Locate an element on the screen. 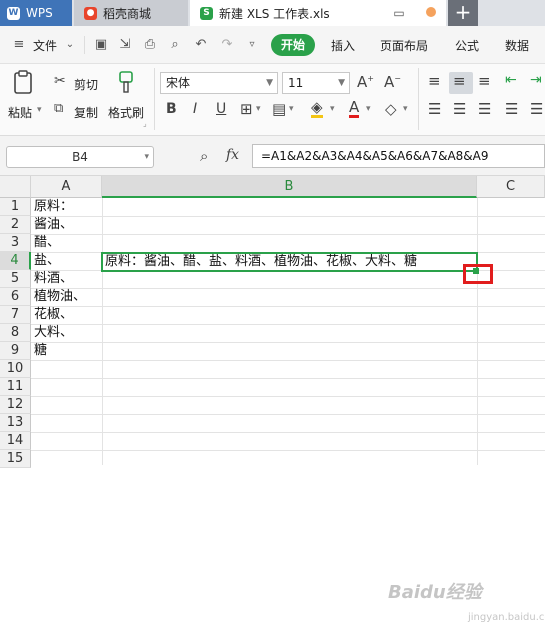 This screenshot has height=623, width=545. launcher-icon: ⌟ is located at coordinates (145, 123).